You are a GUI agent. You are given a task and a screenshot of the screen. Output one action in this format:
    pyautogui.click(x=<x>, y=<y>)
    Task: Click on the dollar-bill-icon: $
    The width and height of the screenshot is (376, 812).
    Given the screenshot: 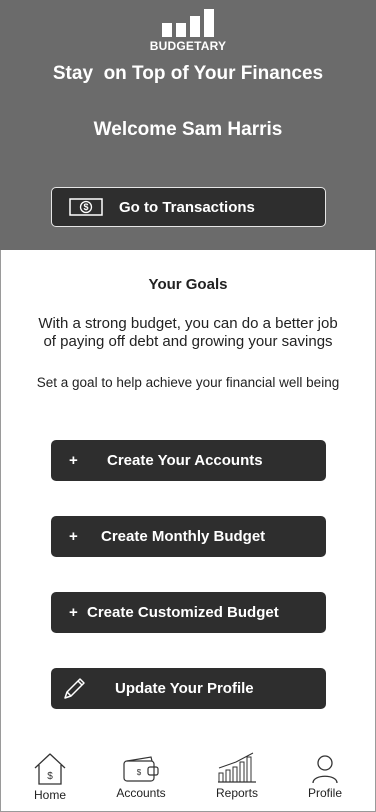 What is the action you would take?
    pyautogui.click(x=86, y=207)
    